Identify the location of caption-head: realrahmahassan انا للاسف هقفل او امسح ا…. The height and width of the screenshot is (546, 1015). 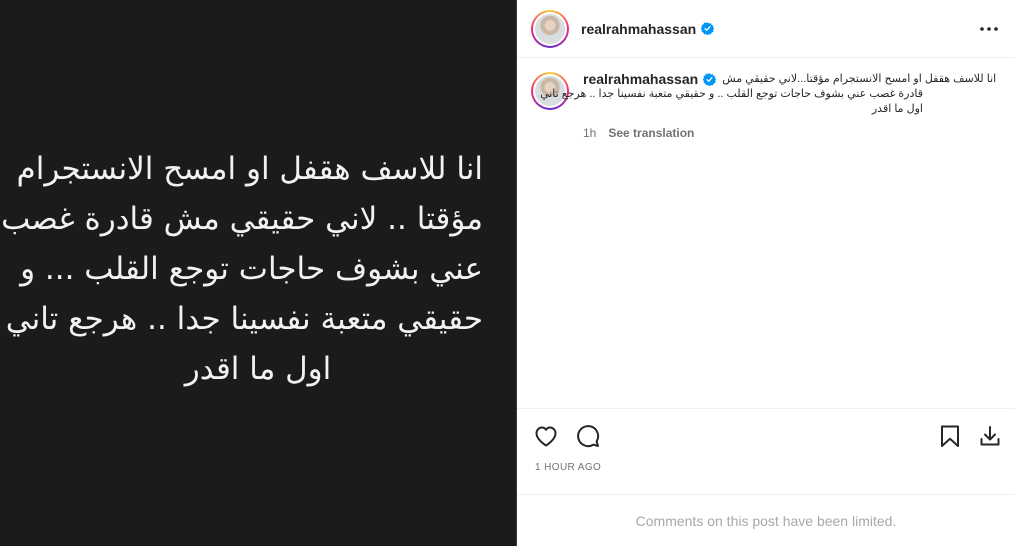
(789, 79).